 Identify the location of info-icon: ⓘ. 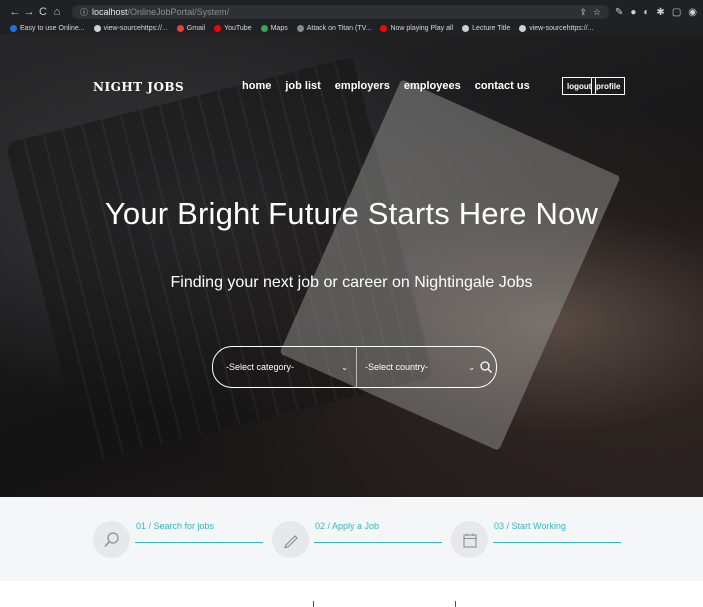
(84, 12).